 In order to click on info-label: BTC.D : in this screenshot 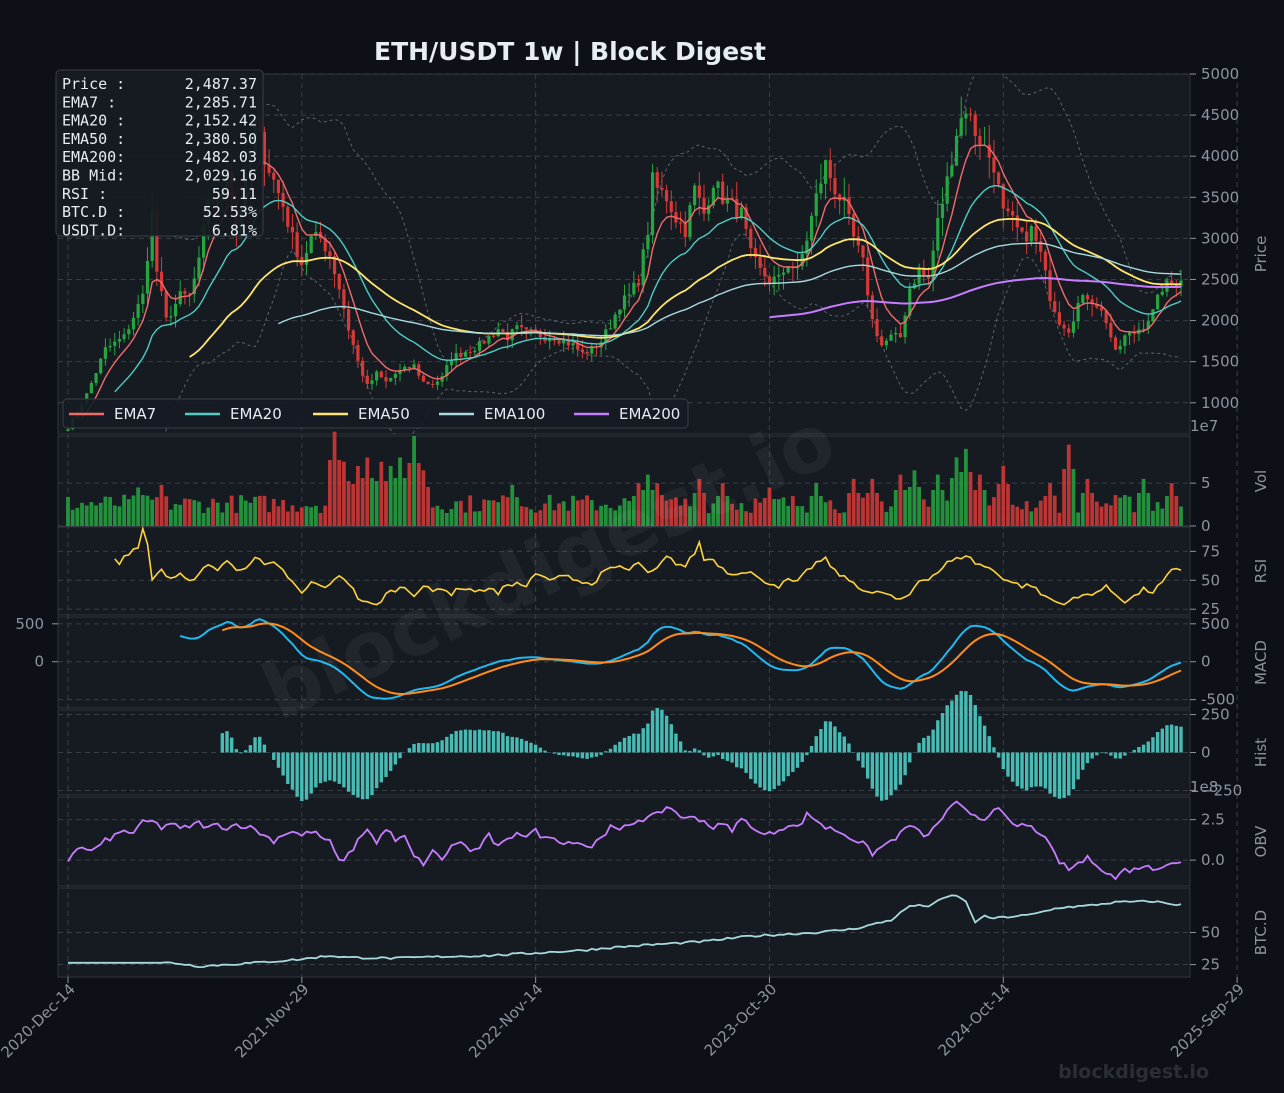, I will do `click(93, 212)`.